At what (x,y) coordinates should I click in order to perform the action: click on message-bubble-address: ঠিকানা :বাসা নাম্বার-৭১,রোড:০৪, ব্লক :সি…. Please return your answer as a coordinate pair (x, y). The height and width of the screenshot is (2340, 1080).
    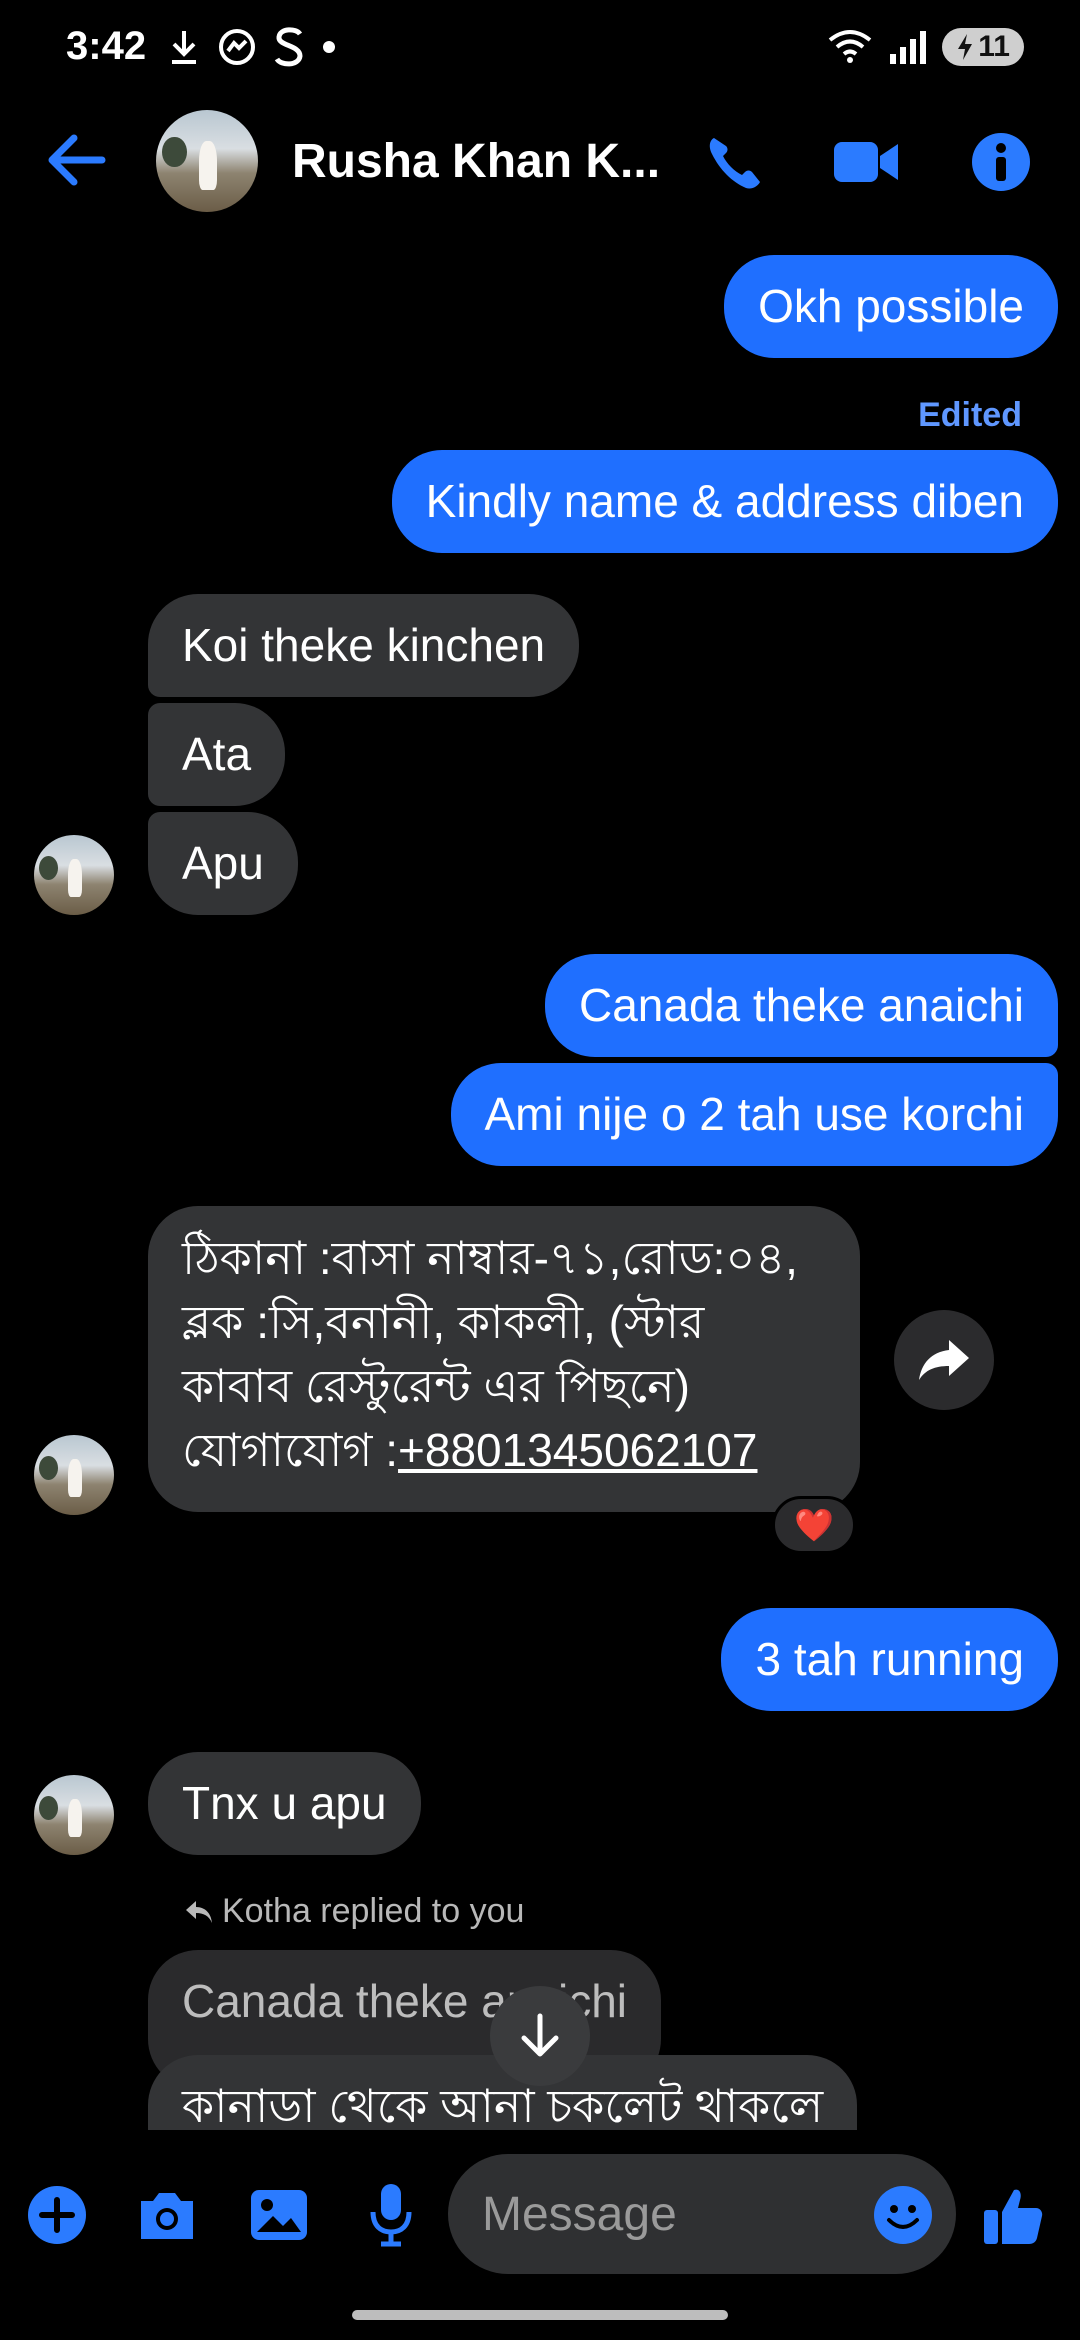
    Looking at the image, I should click on (504, 1359).